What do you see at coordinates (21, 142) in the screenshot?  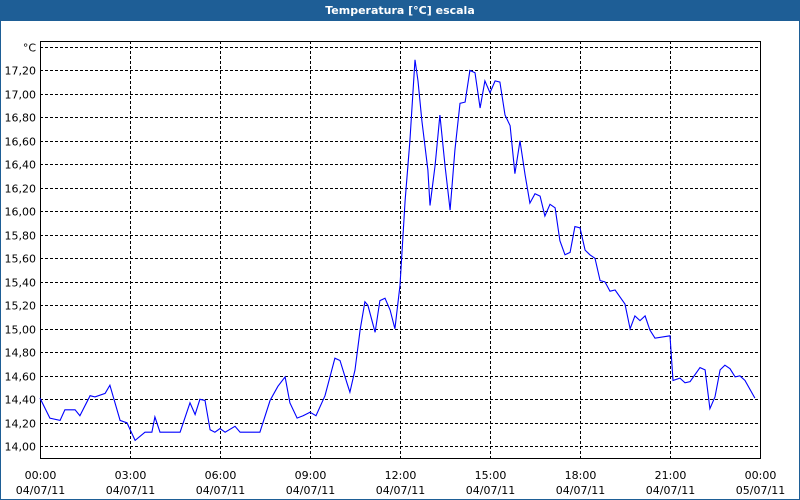 I see `y-tick-label: 16,60` at bounding box center [21, 142].